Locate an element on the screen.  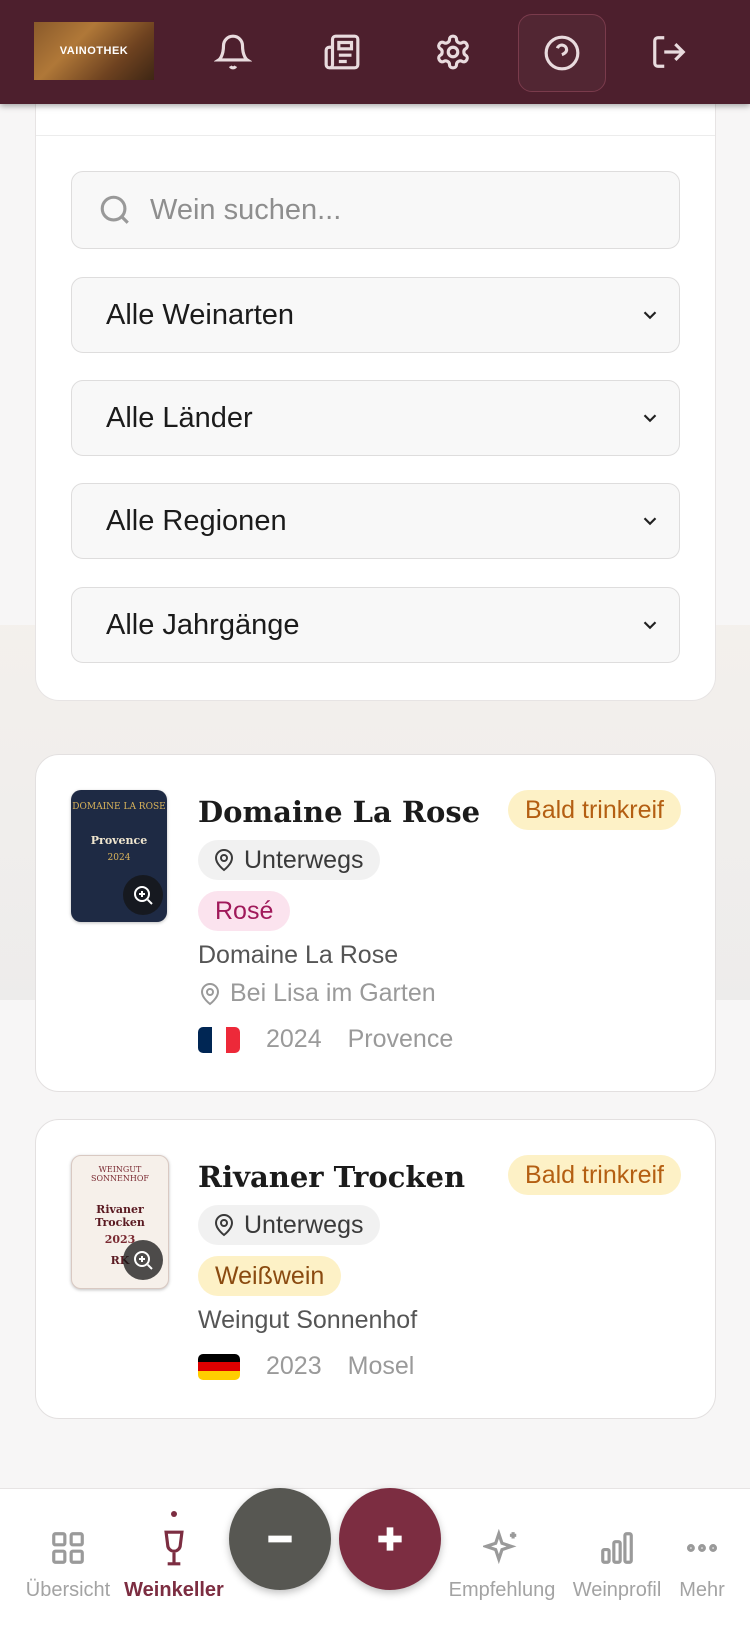
search-field is located at coordinates (375, 210).